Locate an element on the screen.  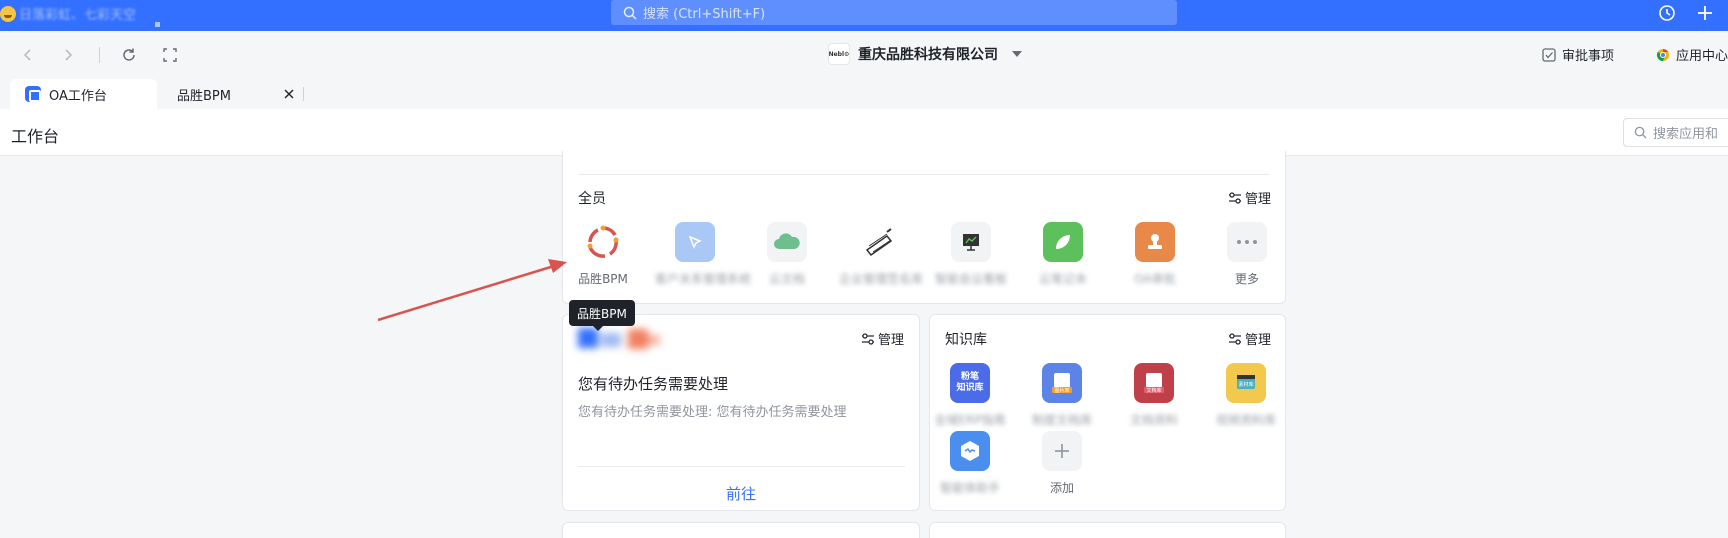
navigation-bar: Nebl⚙ 重庆品胜科技有限公司 审批事项 应用中心 is located at coordinates (864, 55).